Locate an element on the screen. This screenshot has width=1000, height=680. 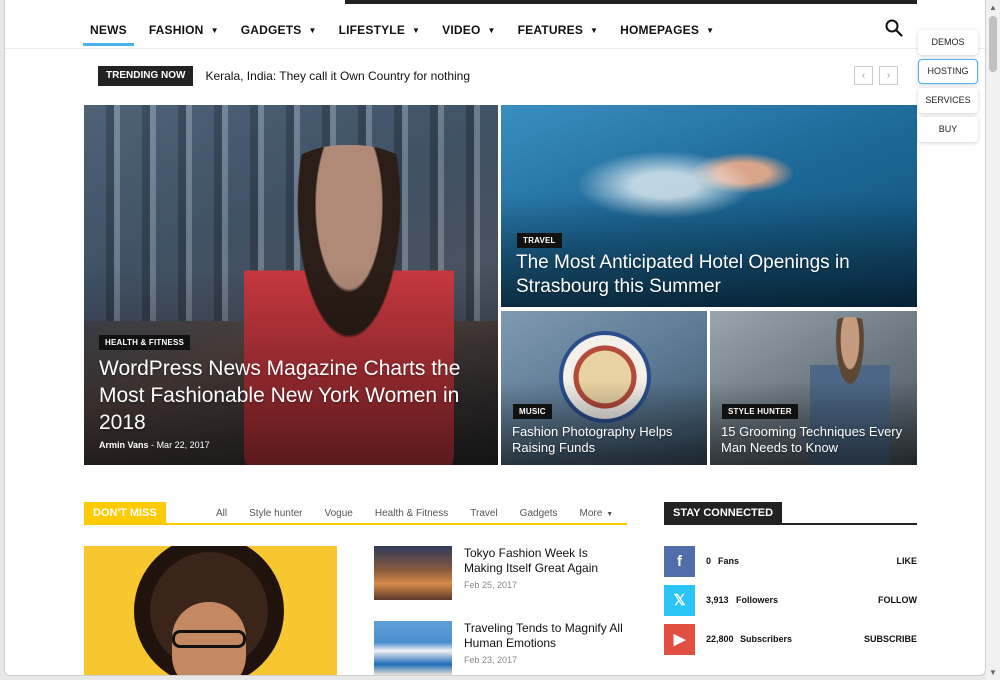
nav-lifestyle: LIFESTYLE ▼ is located at coordinates (380, 30).